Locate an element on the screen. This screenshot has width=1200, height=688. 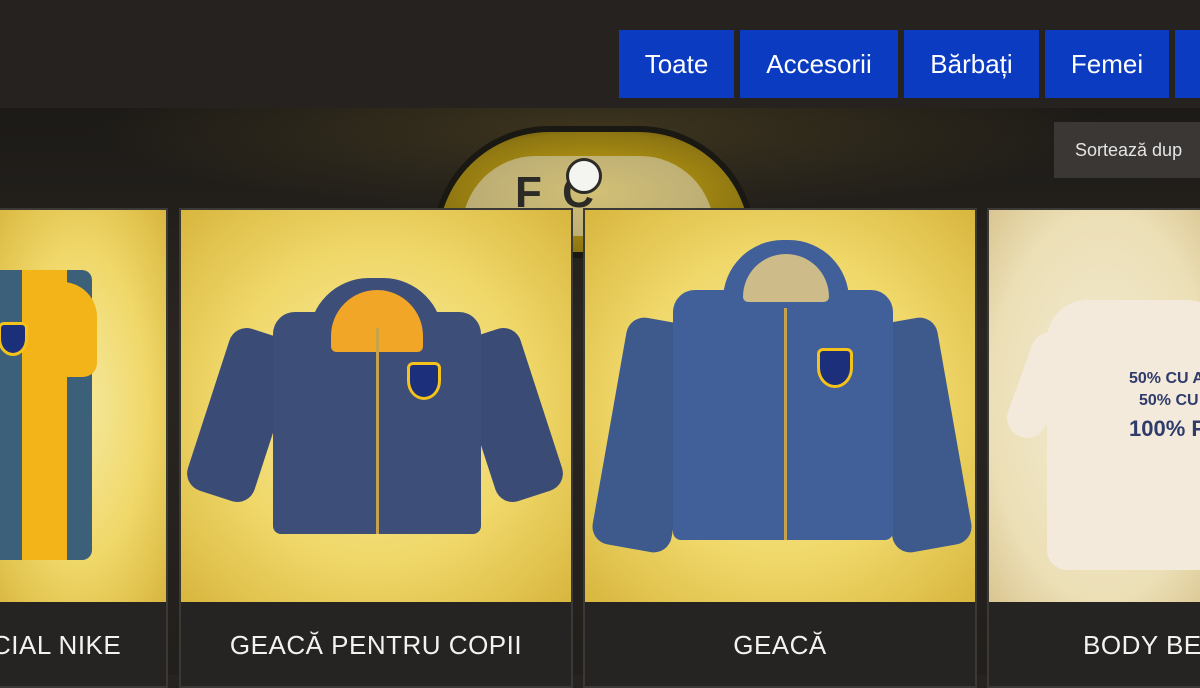
product-title: GEACĂ is located at coordinates (780, 645).